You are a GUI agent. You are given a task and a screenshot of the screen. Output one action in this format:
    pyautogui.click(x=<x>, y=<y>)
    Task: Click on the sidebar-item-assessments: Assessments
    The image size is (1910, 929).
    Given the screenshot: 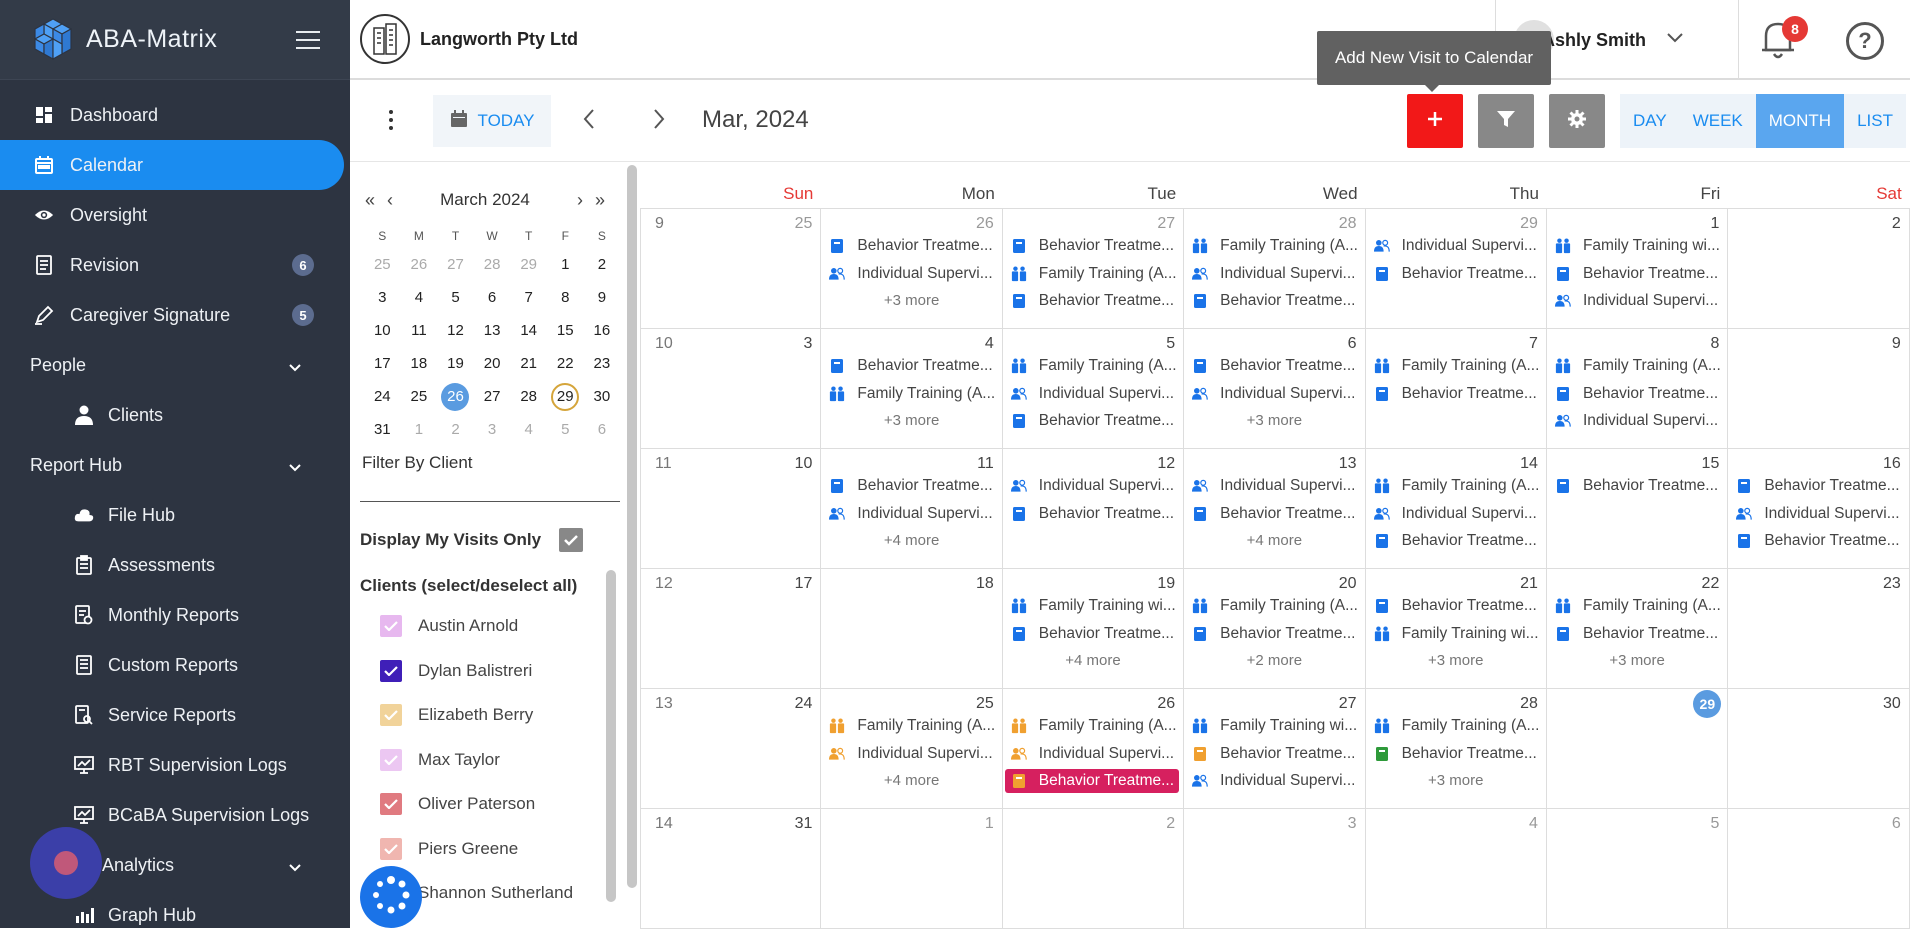 What is the action you would take?
    pyautogui.click(x=175, y=565)
    